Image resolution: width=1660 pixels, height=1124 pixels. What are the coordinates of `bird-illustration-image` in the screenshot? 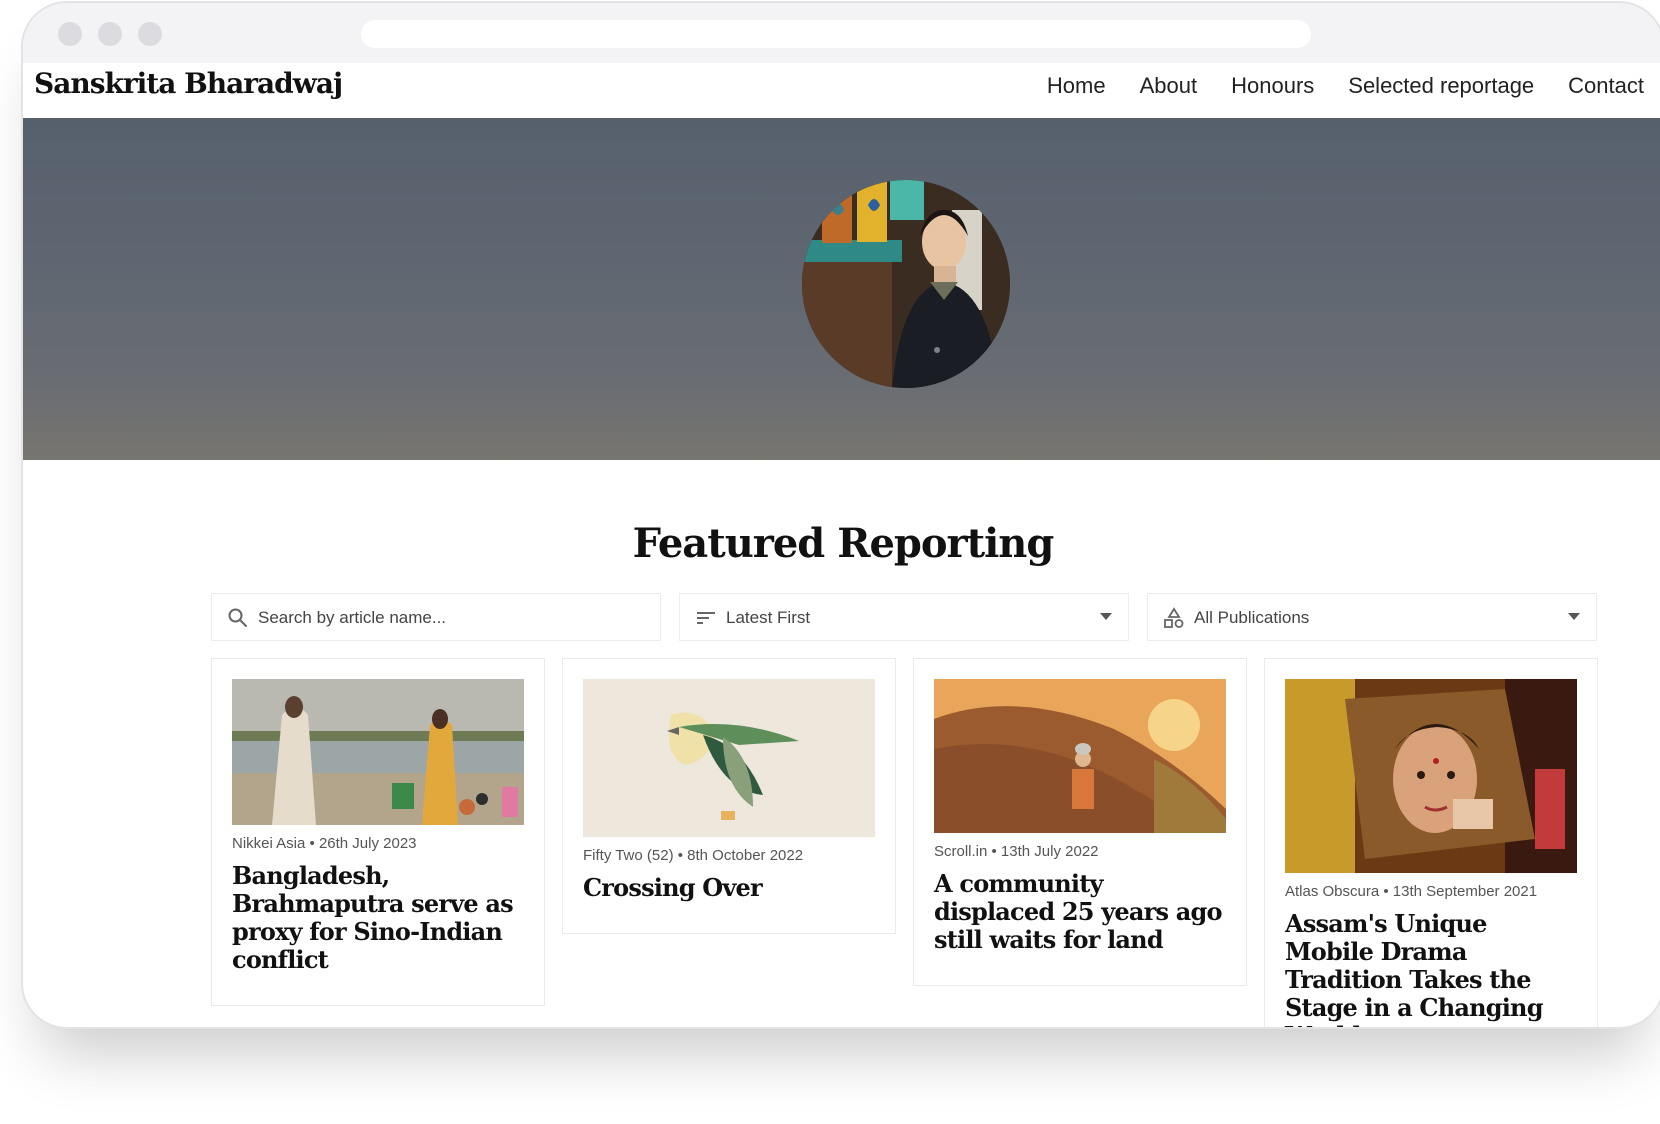 It's located at (729, 758).